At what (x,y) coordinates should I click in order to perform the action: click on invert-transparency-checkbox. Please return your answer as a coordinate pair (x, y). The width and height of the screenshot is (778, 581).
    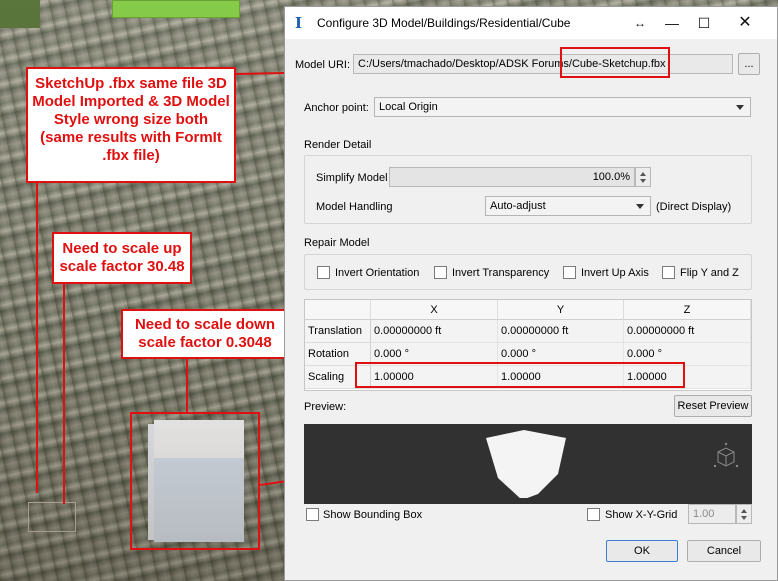
    Looking at the image, I should click on (440, 272).